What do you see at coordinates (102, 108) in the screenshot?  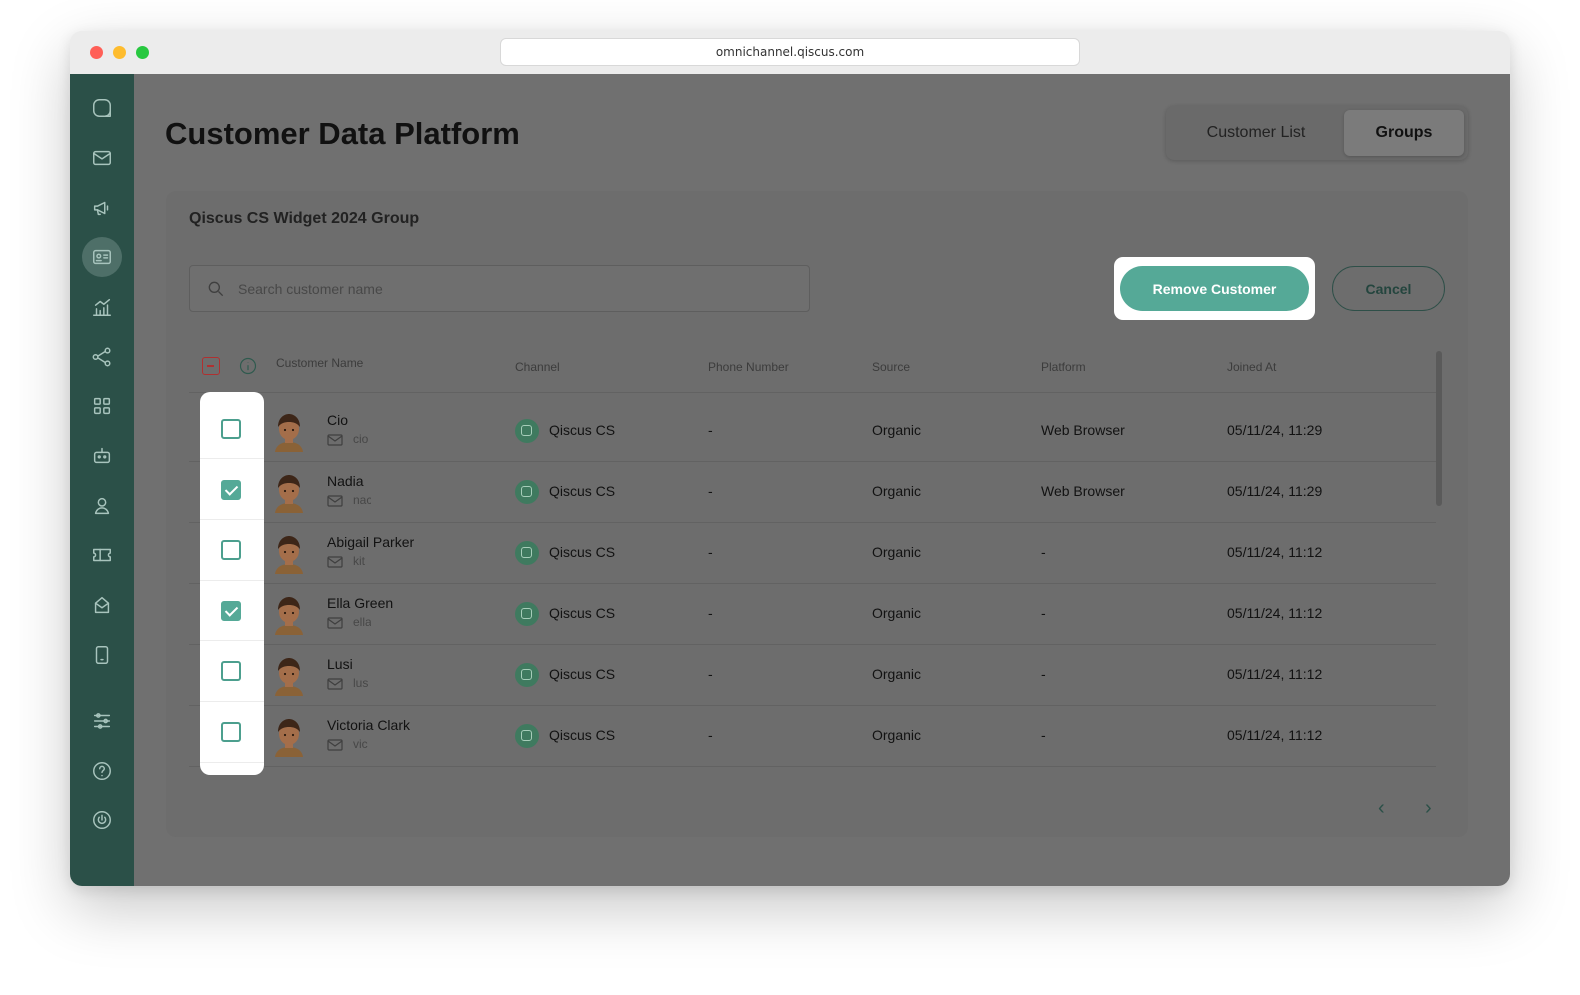 I see `qiscus-logo-icon` at bounding box center [102, 108].